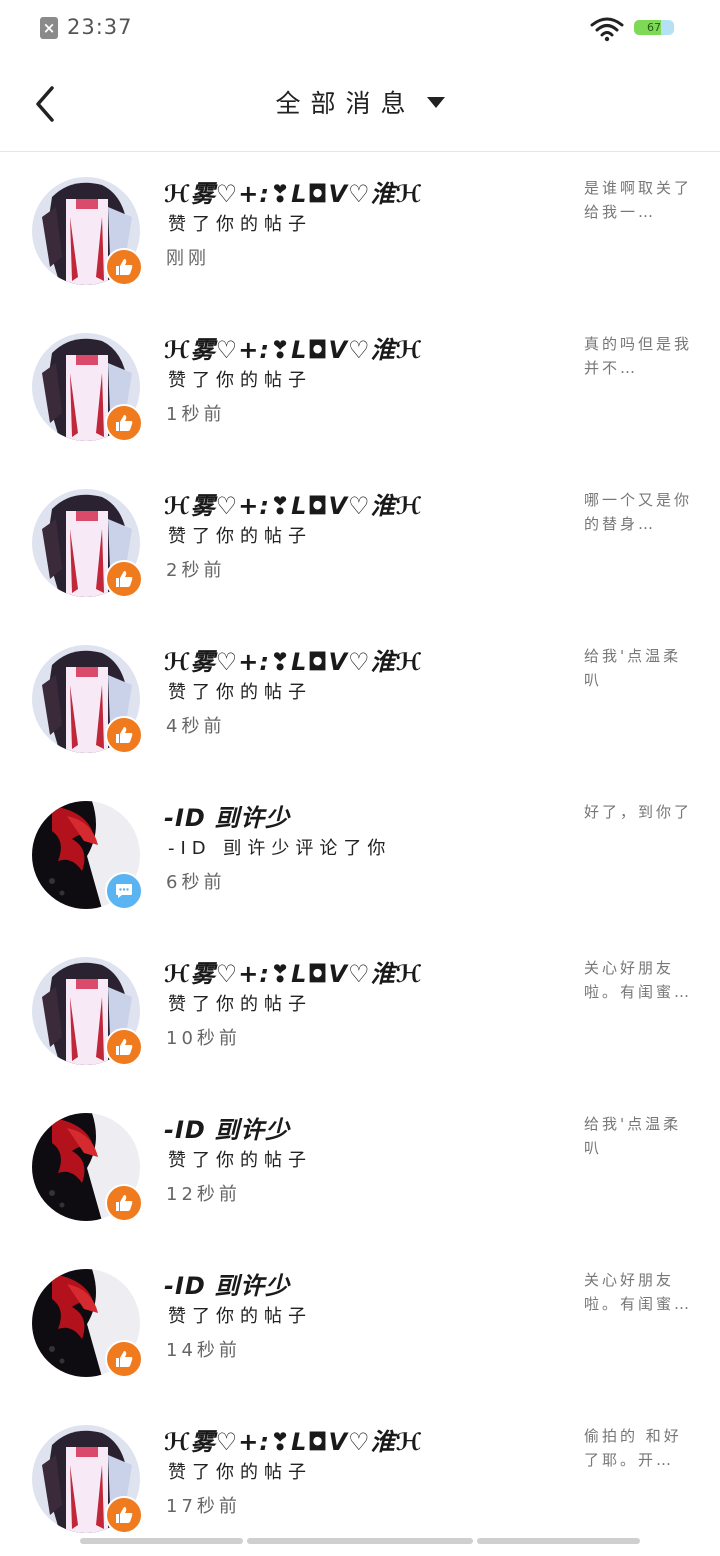  What do you see at coordinates (203, 1038) in the screenshot?
I see `notification-time: 10秒前` at bounding box center [203, 1038].